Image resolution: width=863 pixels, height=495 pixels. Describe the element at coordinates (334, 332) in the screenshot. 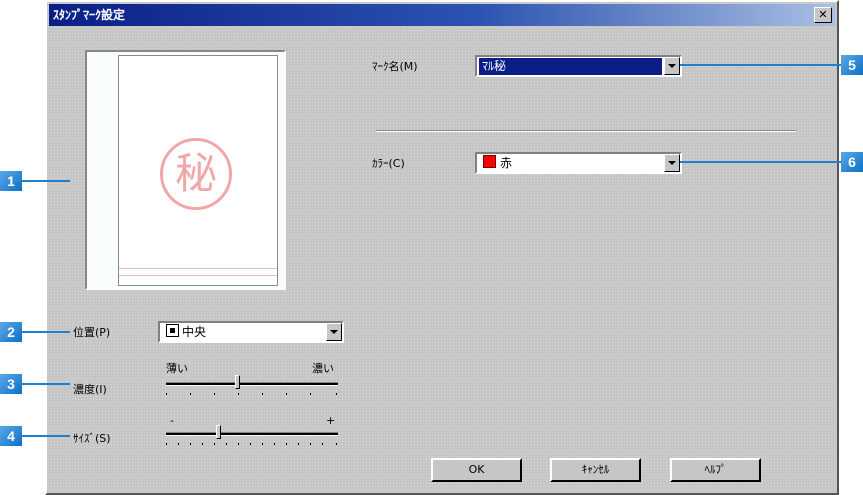

I see `position-dropdown-button` at that location.